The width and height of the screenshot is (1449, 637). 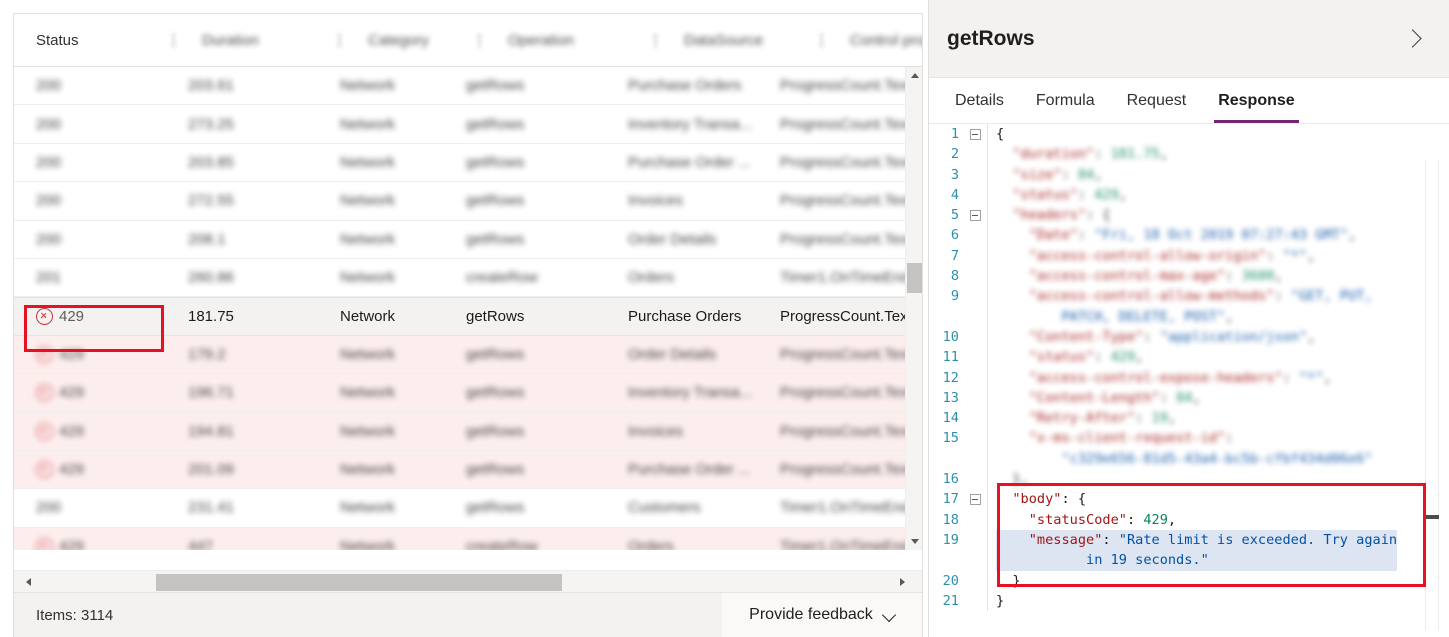 What do you see at coordinates (1189, 499) in the screenshot?
I see `code-line: 17 "body": {` at bounding box center [1189, 499].